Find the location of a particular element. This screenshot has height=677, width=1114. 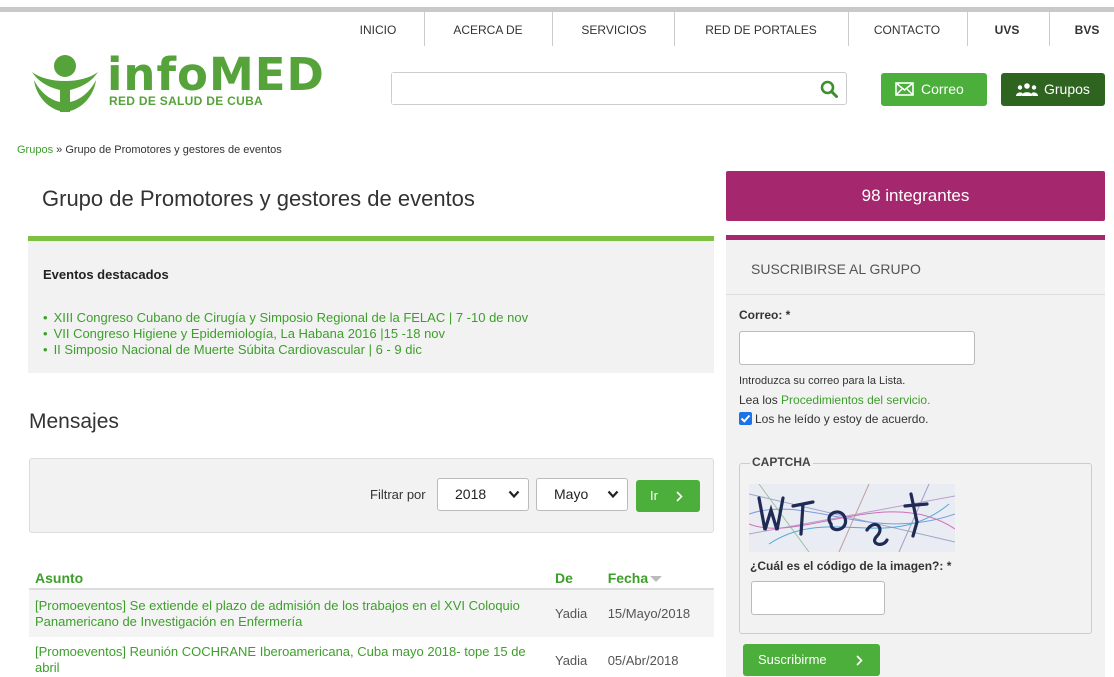

envelope-icon is located at coordinates (904, 89).